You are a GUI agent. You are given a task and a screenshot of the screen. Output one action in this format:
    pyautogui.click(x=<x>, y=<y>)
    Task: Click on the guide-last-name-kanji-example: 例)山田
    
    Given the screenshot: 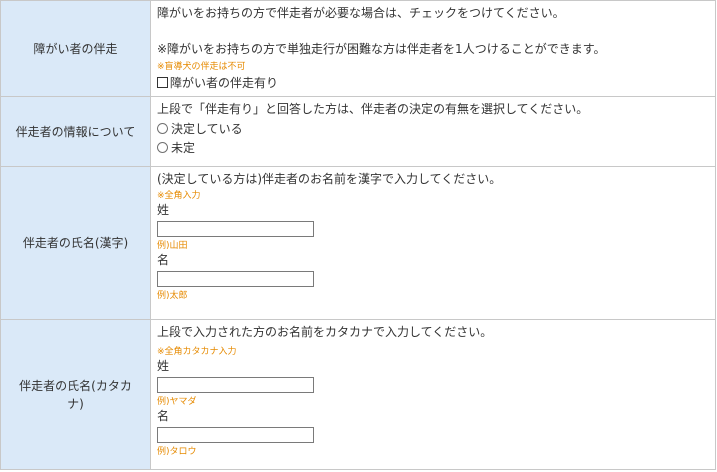 What is the action you would take?
    pyautogui.click(x=172, y=246)
    